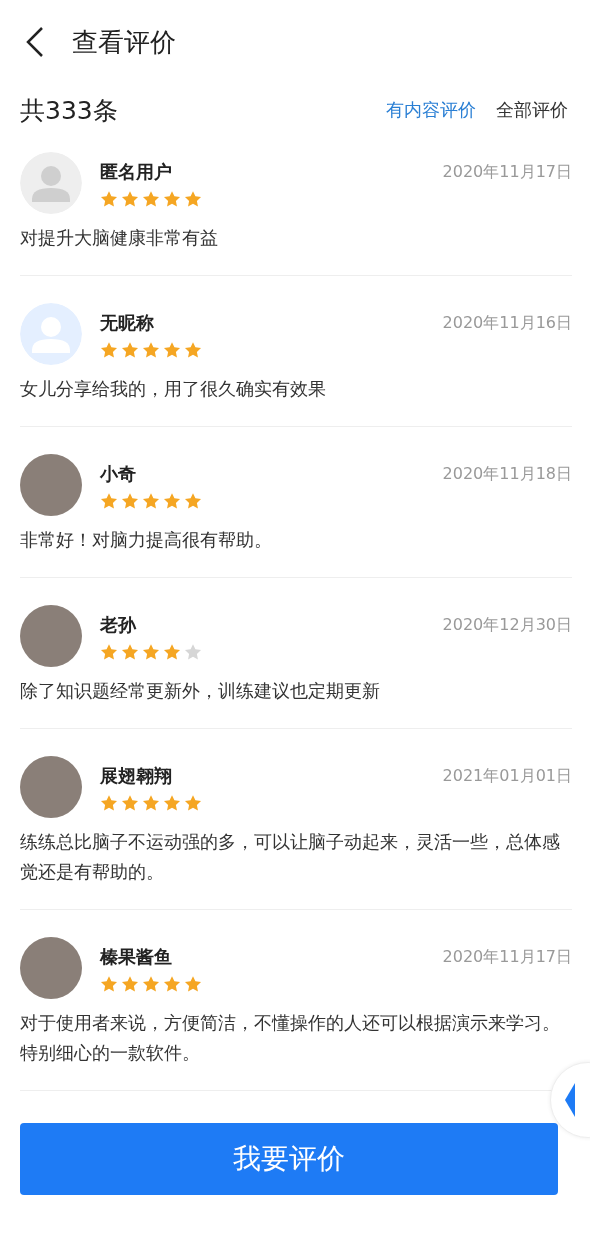 Image resolution: width=590 pixels, height=1239 pixels. What do you see at coordinates (136, 957) in the screenshot?
I see `reviewer-name: 榛果酱鱼` at bounding box center [136, 957].